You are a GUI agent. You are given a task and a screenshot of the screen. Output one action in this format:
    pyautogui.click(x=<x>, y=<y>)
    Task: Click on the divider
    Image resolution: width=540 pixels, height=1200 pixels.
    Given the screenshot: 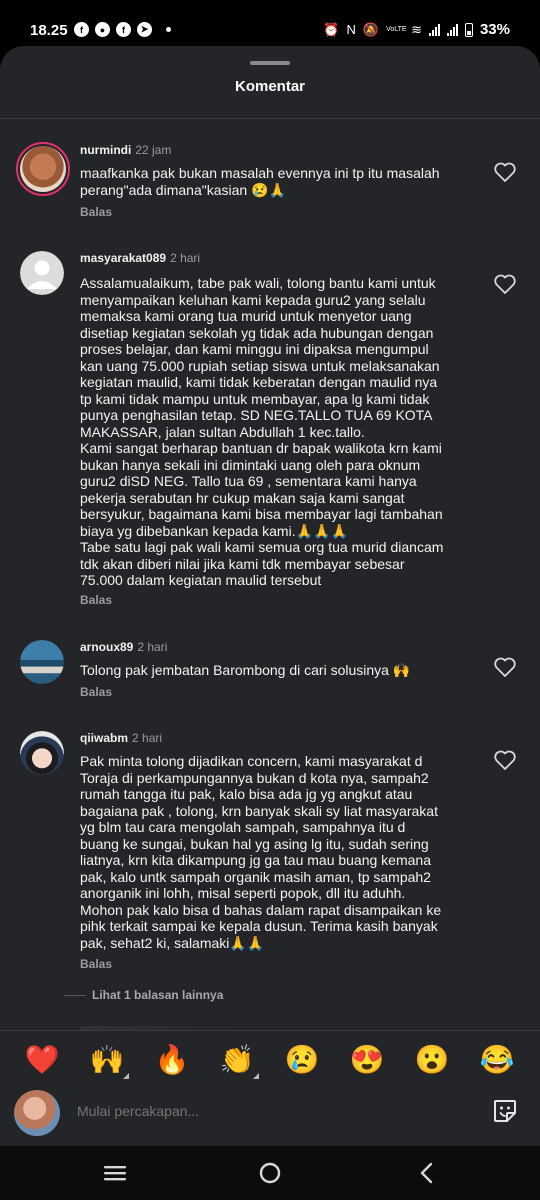 What is the action you would take?
    pyautogui.click(x=270, y=118)
    